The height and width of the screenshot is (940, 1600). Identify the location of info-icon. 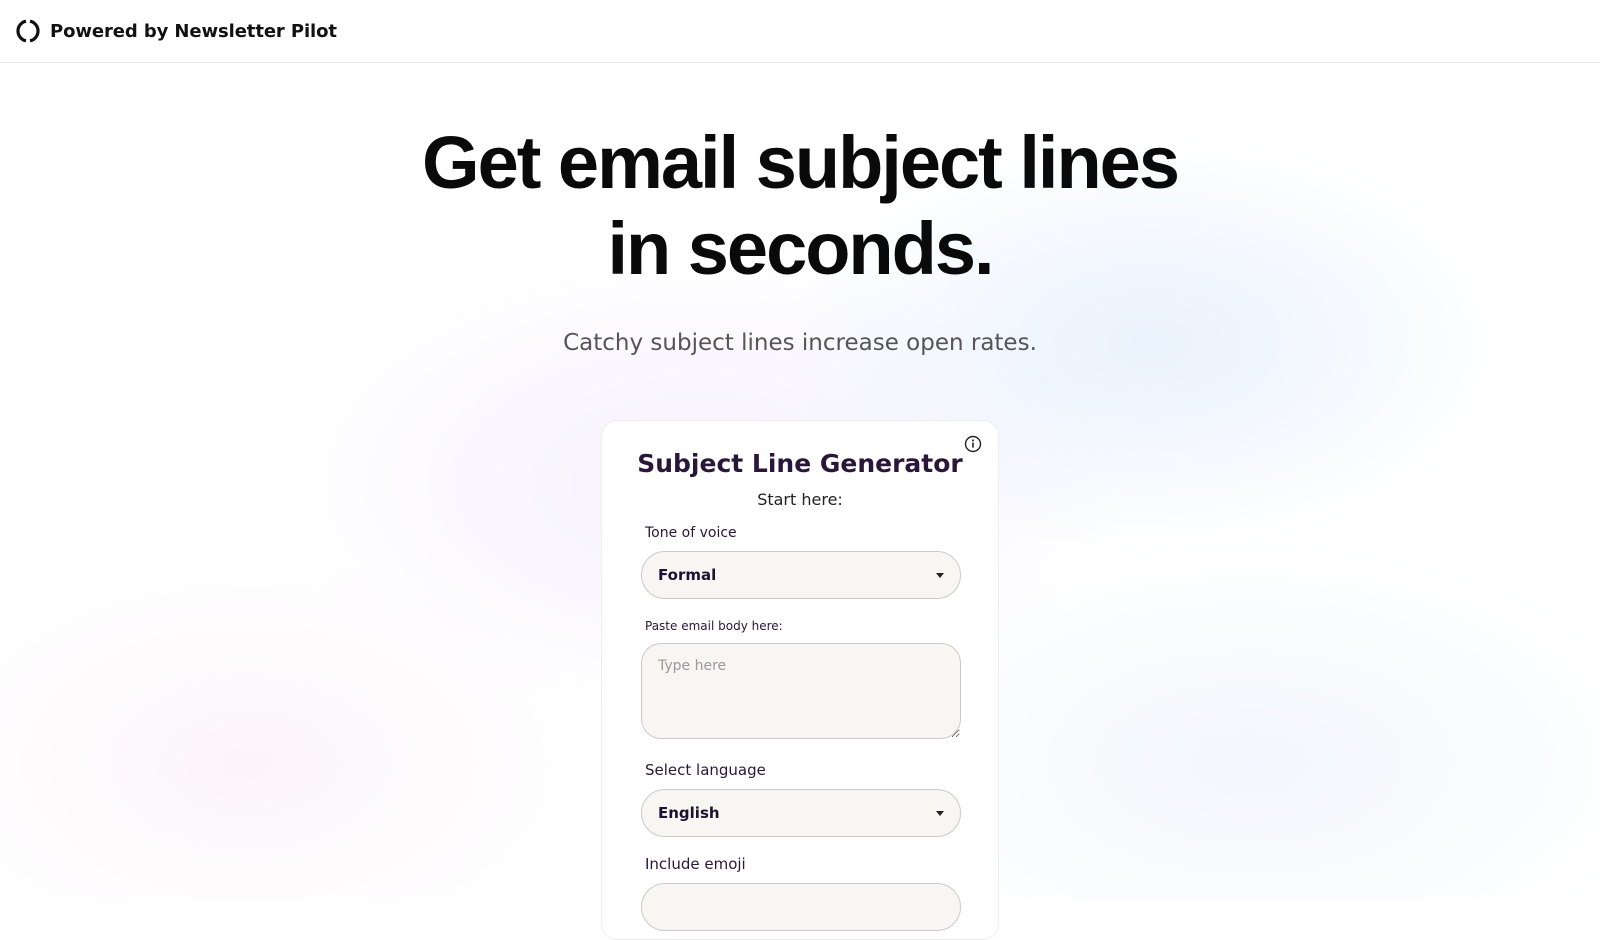
(973, 444).